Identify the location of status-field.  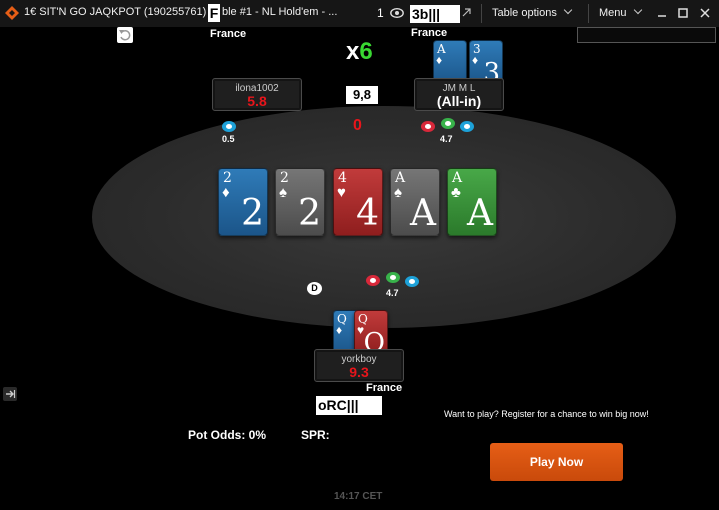
(646, 35).